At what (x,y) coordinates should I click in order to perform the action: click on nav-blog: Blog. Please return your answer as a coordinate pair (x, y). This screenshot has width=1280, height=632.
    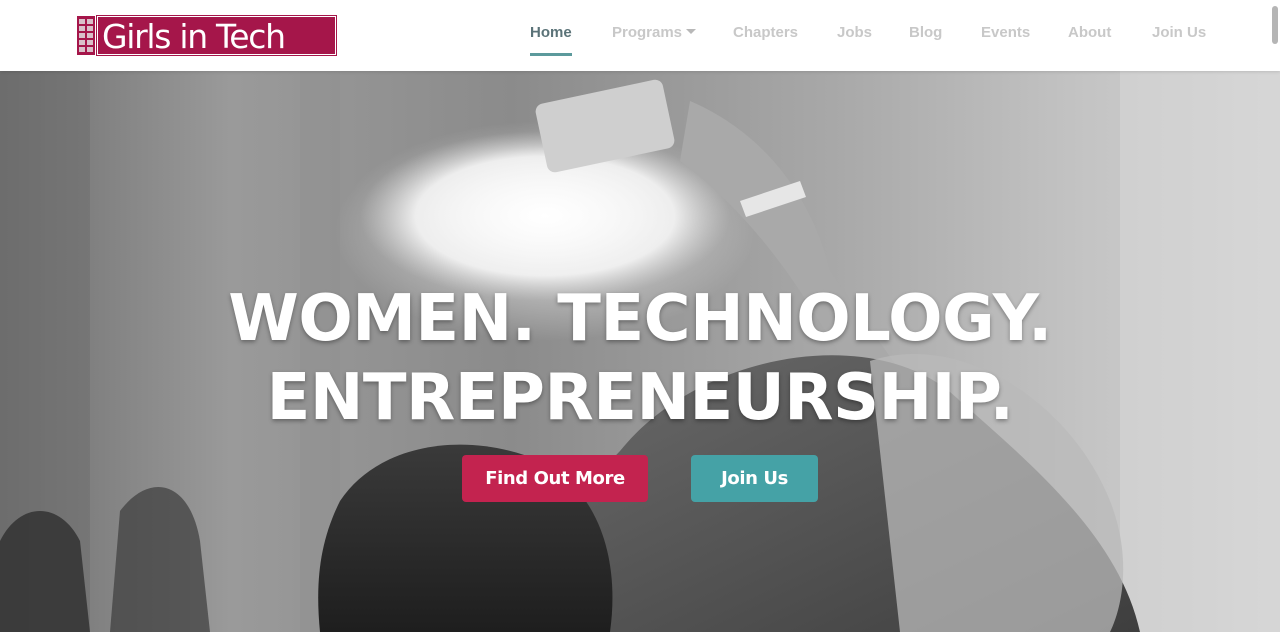
    Looking at the image, I should click on (925, 35).